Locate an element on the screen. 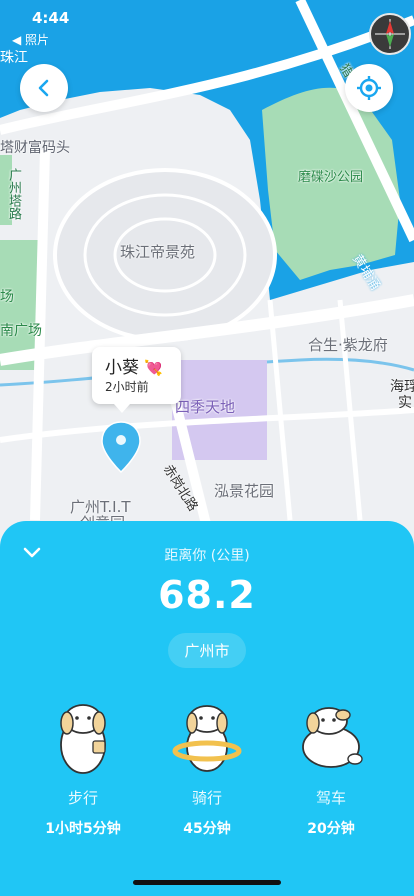 This screenshot has width=414, height=896. map-label-pier: 塔财富码头 is located at coordinates (35, 148).